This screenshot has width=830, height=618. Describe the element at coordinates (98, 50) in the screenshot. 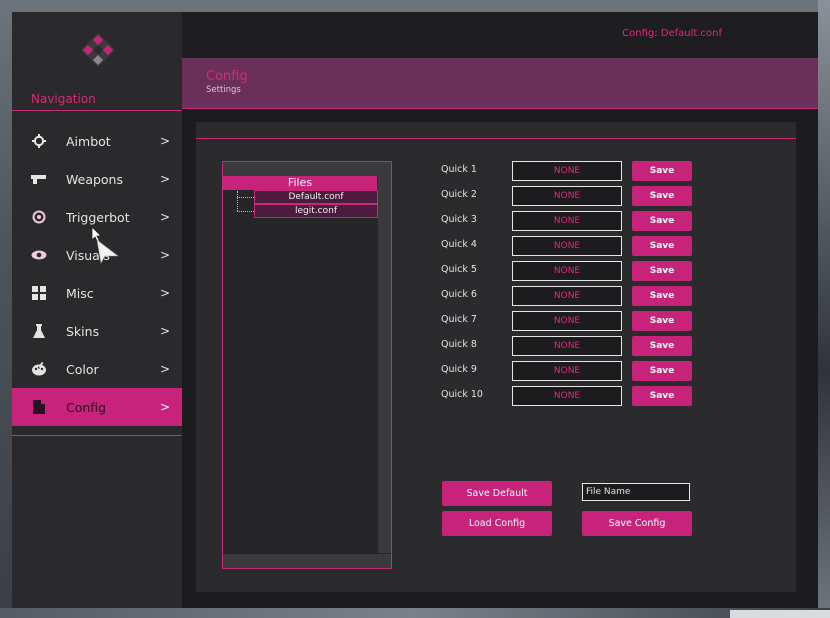

I see `app-logo-icon` at that location.